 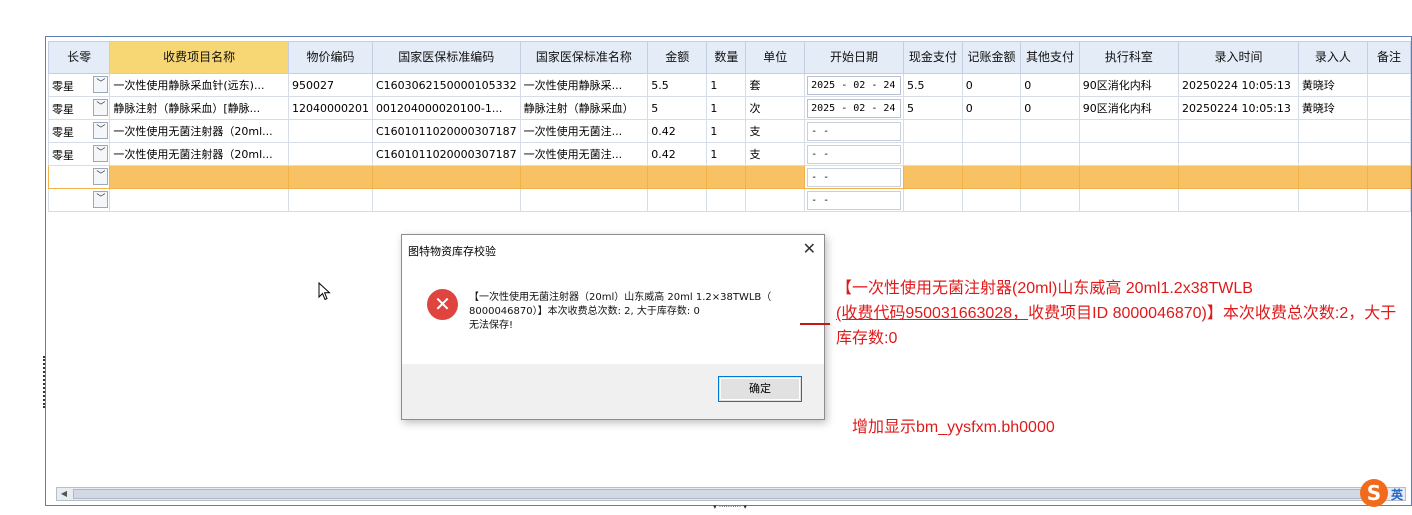 I want to click on ime-indicator: S 英, so click(x=1385, y=494).